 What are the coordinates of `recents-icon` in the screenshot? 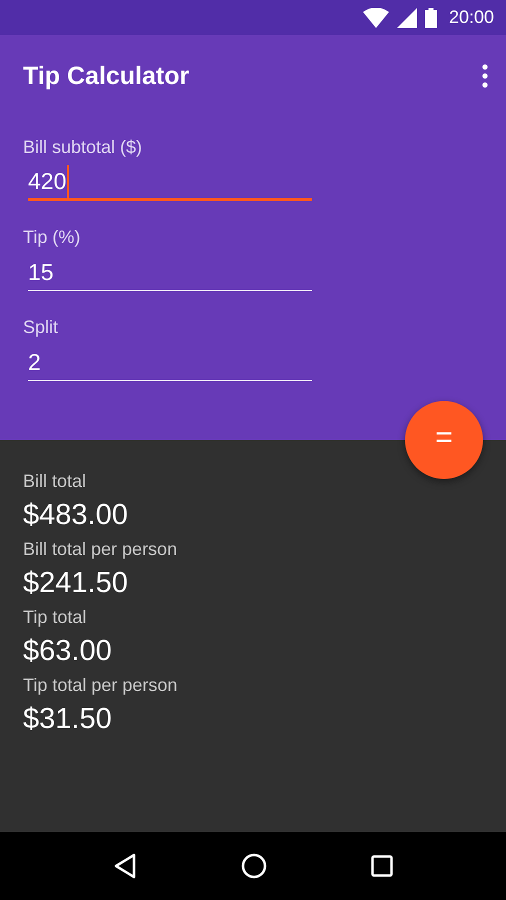 It's located at (382, 866).